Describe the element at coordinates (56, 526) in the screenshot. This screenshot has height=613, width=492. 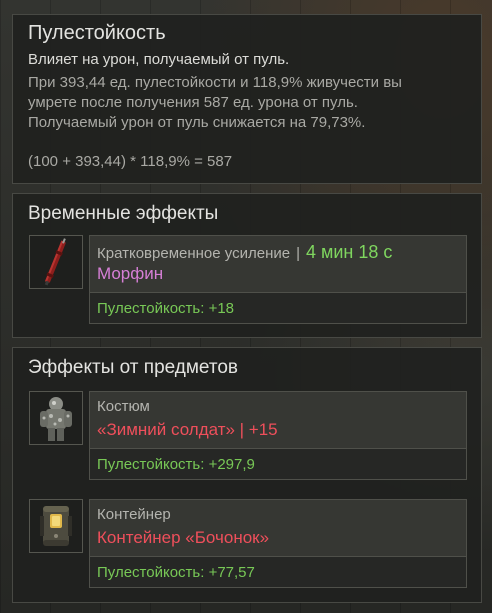
I see `barrel-container-icon` at that location.